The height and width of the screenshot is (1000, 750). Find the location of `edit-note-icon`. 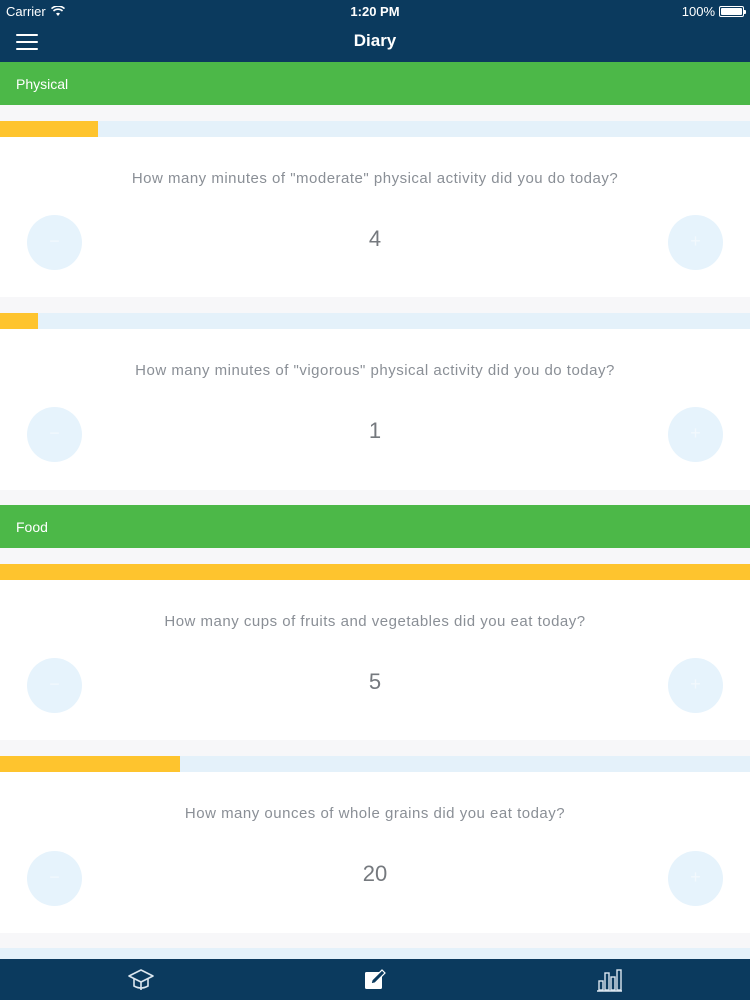

edit-note-icon is located at coordinates (375, 979).